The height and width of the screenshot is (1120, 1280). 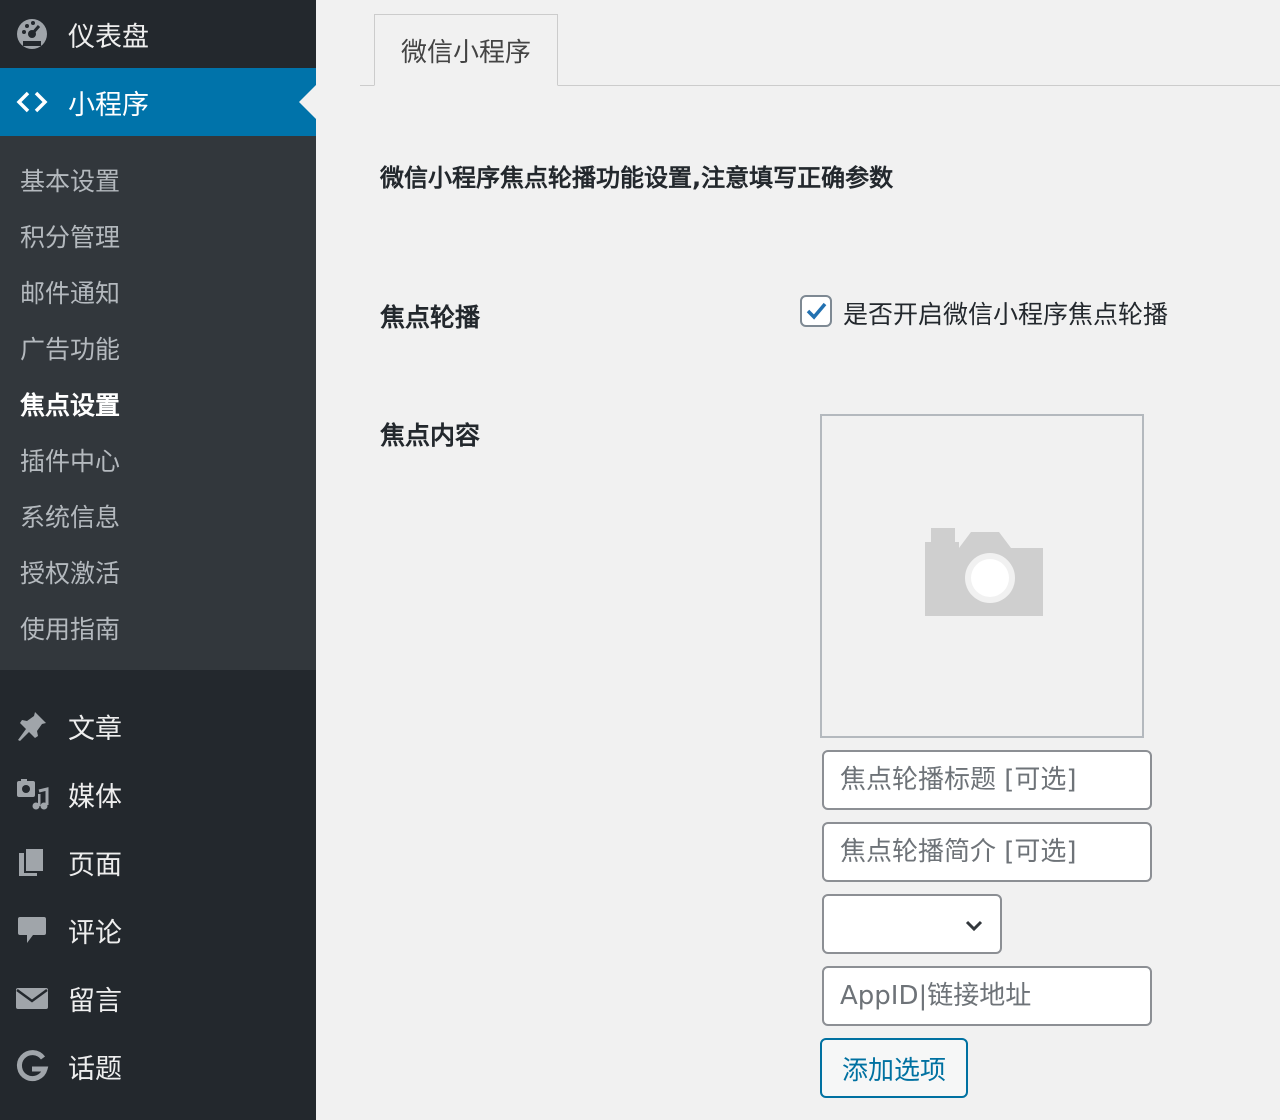 I want to click on menu-item-pages: 页面, so click(x=158, y=862).